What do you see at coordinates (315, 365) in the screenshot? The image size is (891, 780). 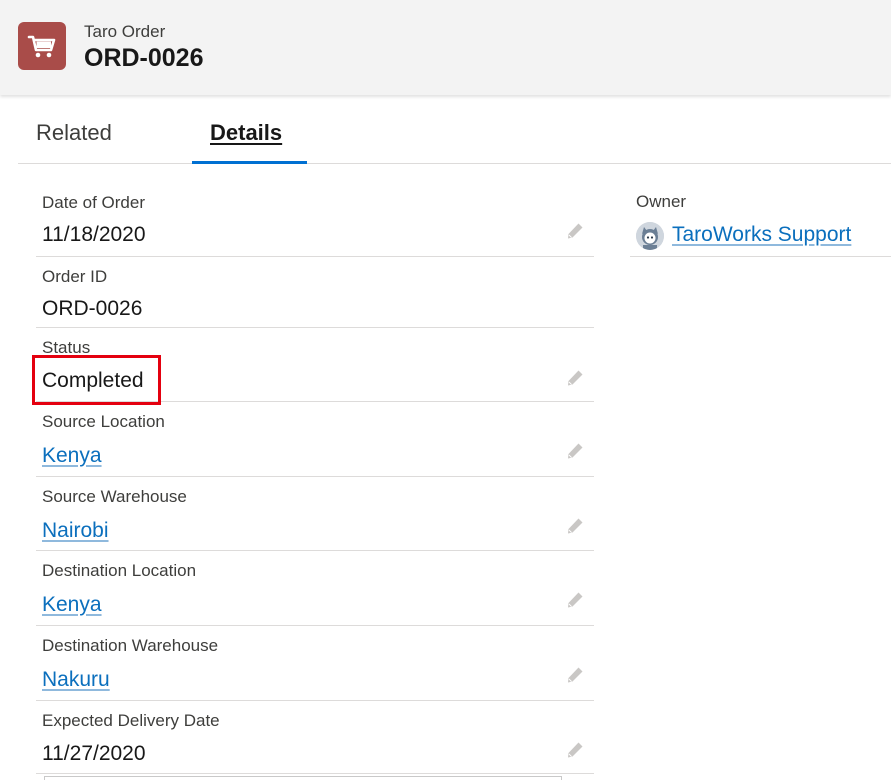 I see `field-status: Status Completed` at bounding box center [315, 365].